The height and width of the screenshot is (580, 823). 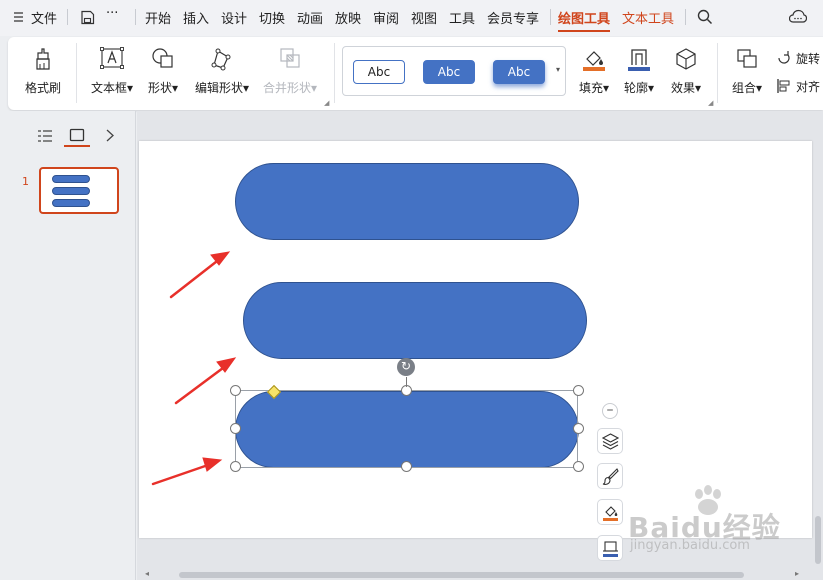 What do you see at coordinates (747, 88) in the screenshot?
I see `group-label: 组合▾` at bounding box center [747, 88].